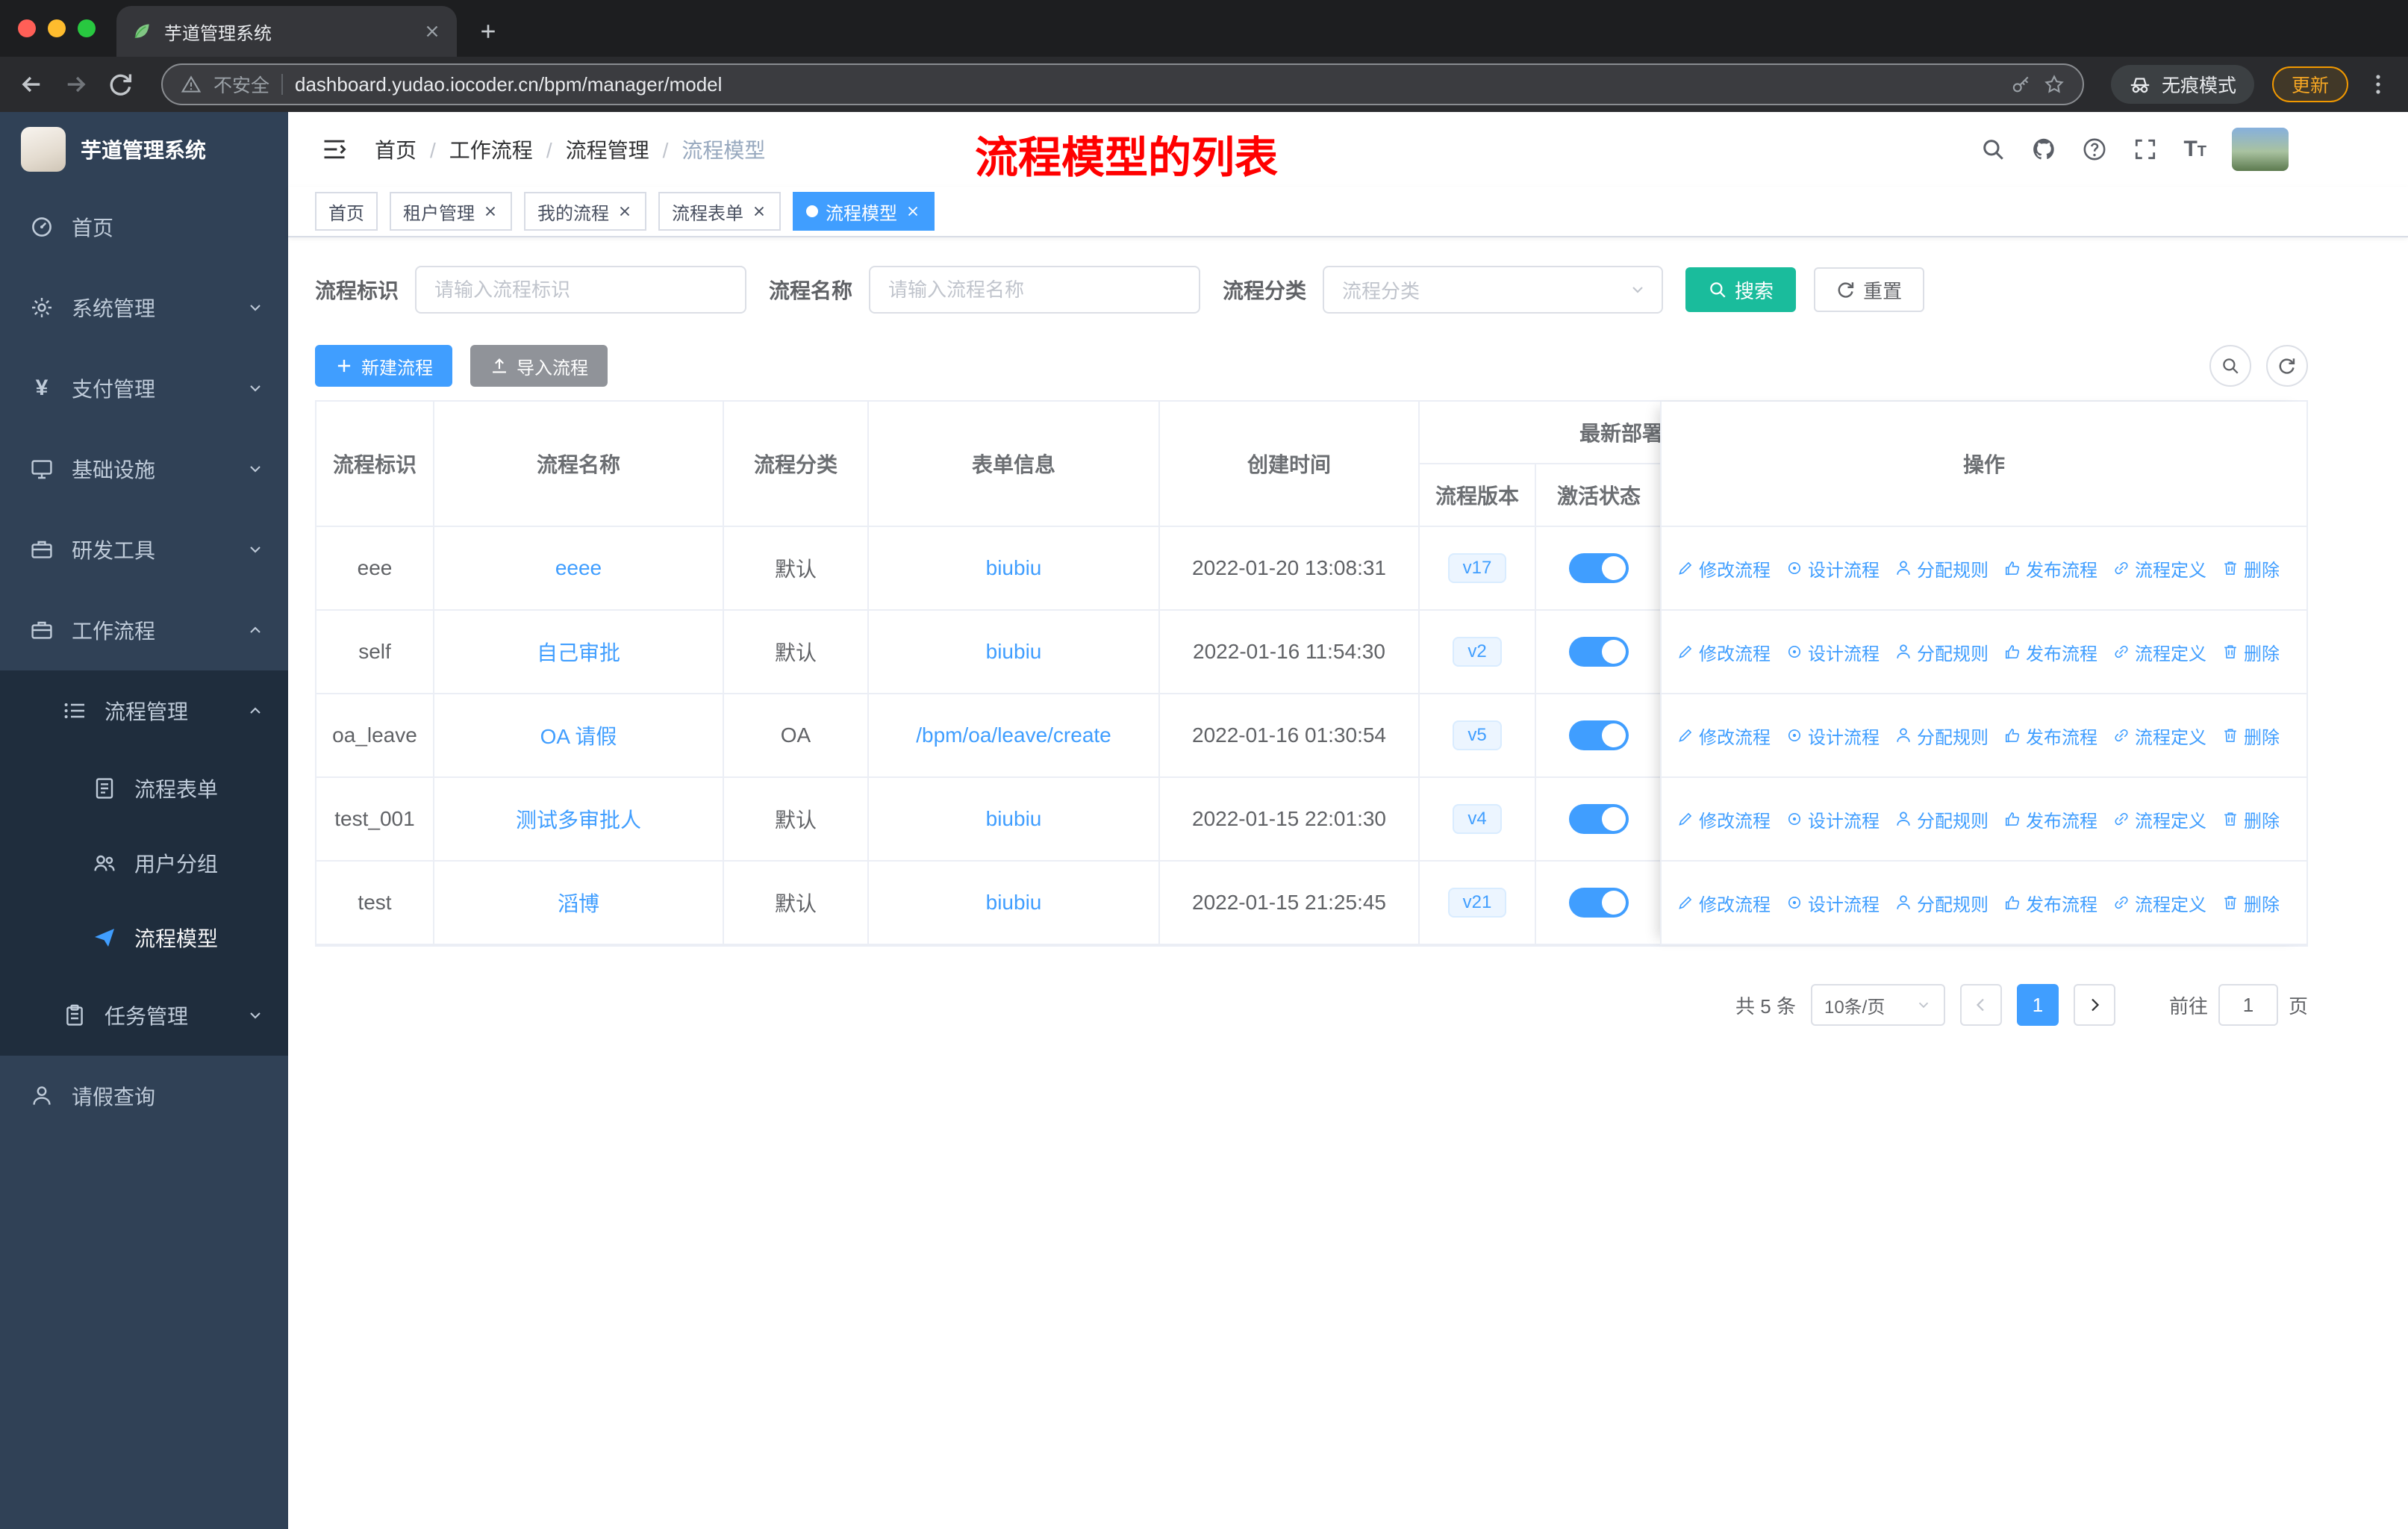  What do you see at coordinates (87, 28) in the screenshot?
I see `window-zoom-button` at bounding box center [87, 28].